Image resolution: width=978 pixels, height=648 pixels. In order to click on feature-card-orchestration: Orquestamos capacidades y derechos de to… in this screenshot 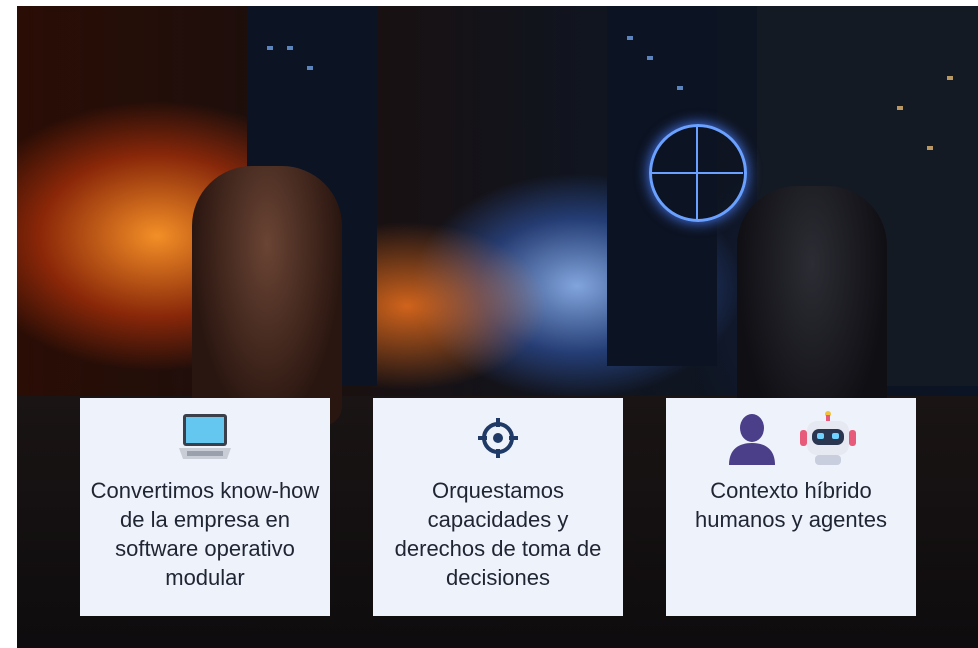, I will do `click(498, 507)`.